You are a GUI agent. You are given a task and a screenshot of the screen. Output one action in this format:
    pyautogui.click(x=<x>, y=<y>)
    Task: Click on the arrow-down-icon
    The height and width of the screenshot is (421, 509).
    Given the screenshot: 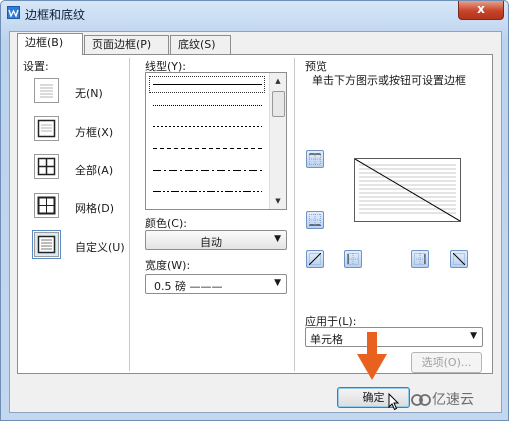 What is the action you would take?
    pyautogui.click(x=372, y=356)
    